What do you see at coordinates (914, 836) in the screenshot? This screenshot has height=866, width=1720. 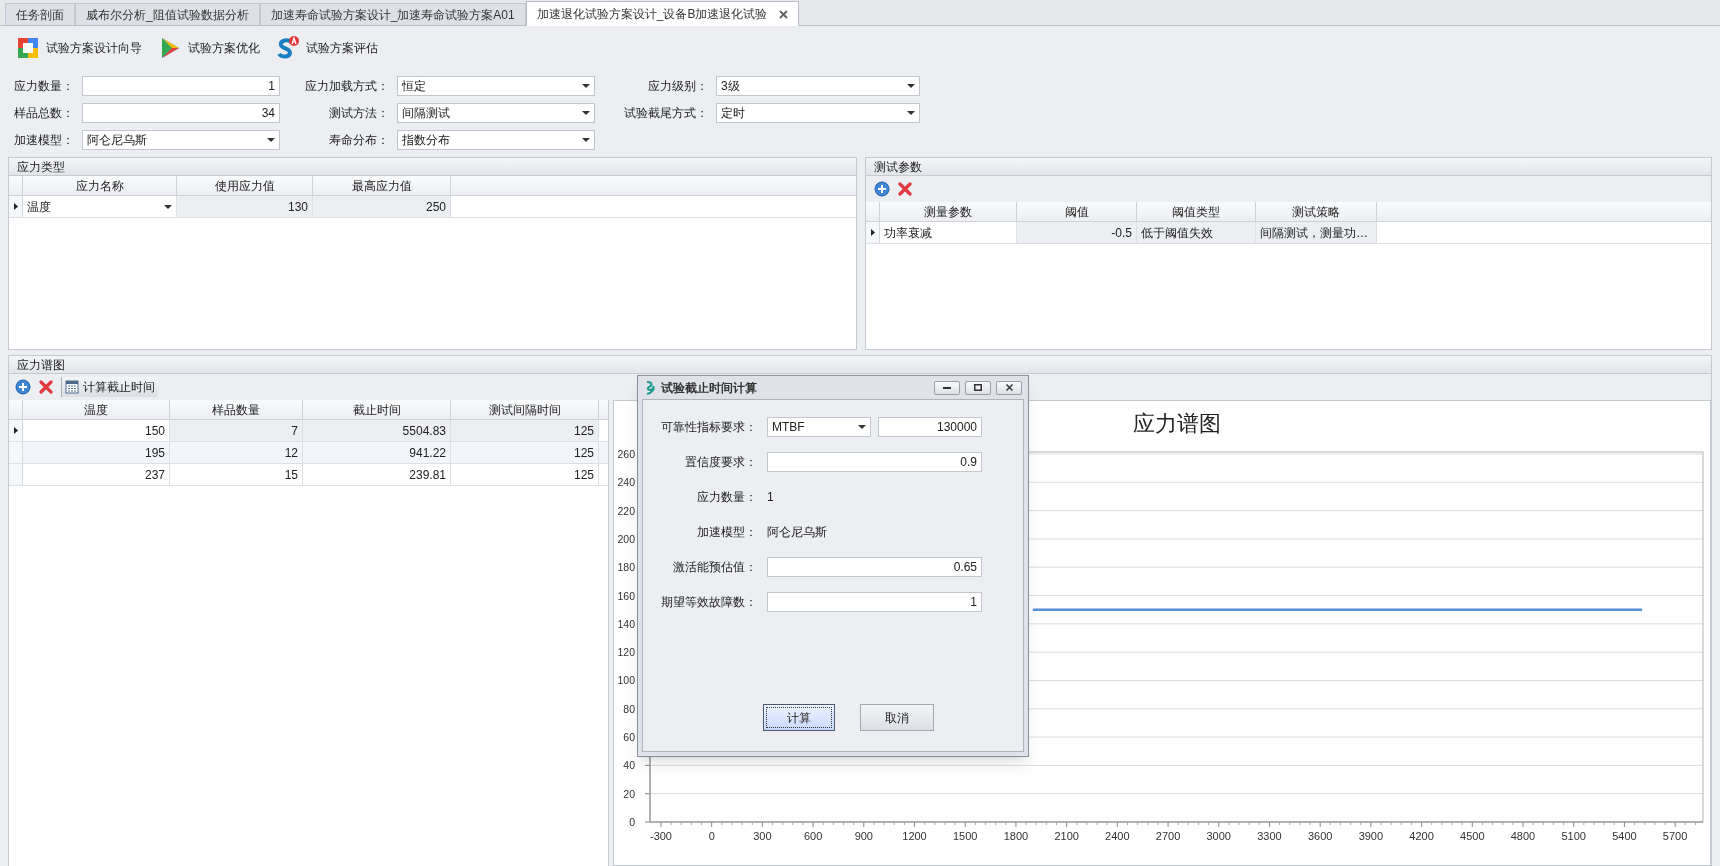 I see `tick-label: 1200` at bounding box center [914, 836].